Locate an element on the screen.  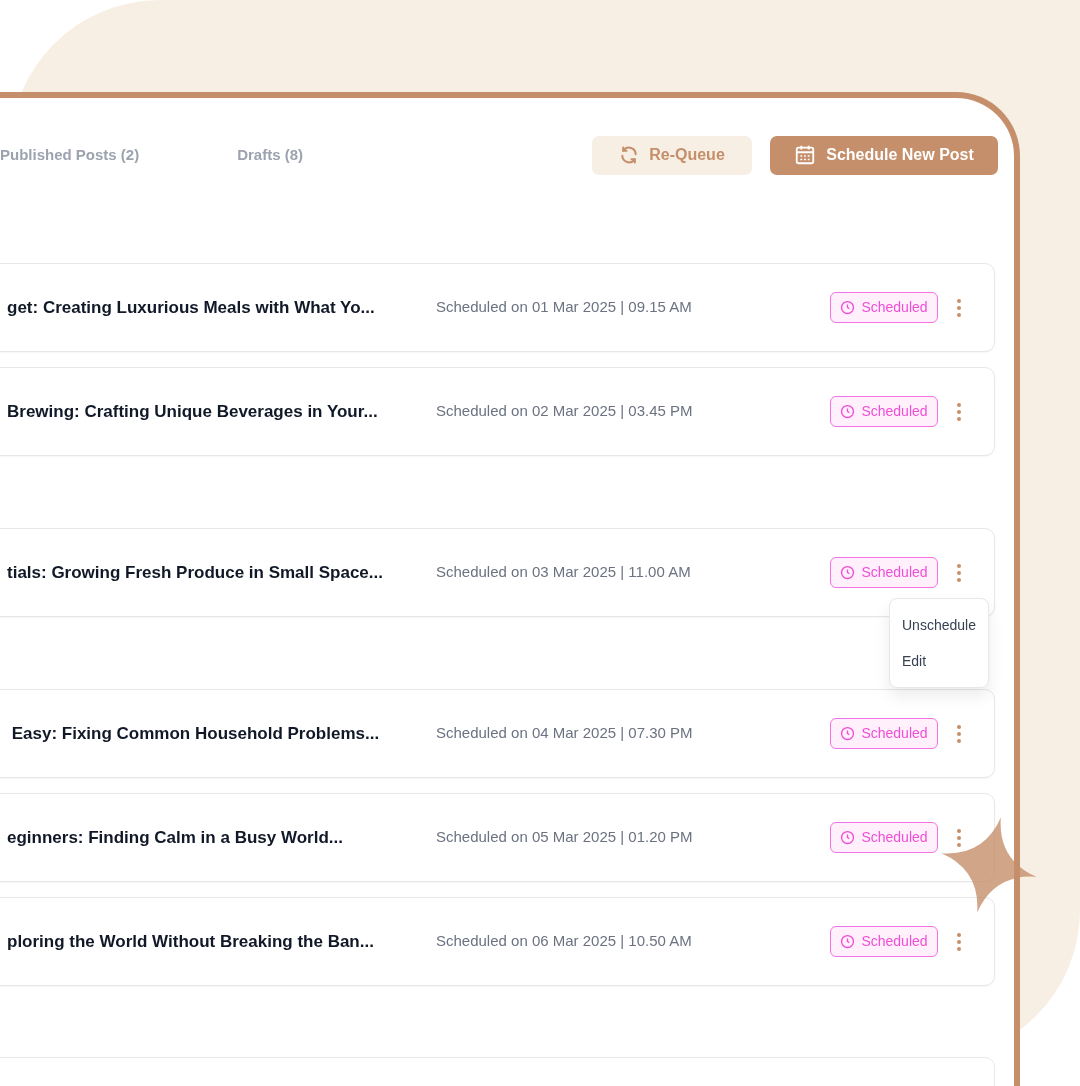
schedule-date: Scheduled on 05 Mar 2025 | 01.20 PM is located at coordinates (565, 837).